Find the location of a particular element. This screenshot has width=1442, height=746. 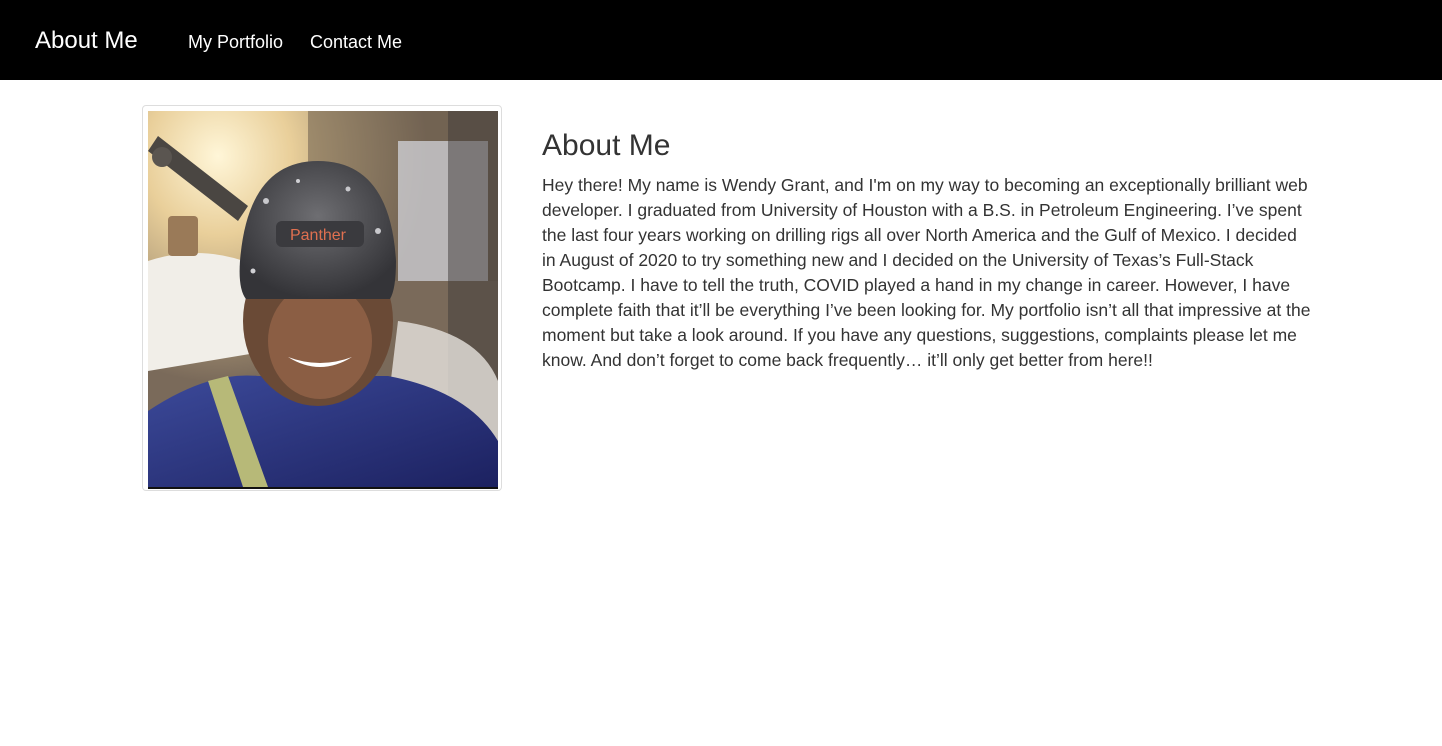

profile-photo-frame: Panther is located at coordinates (322, 298).